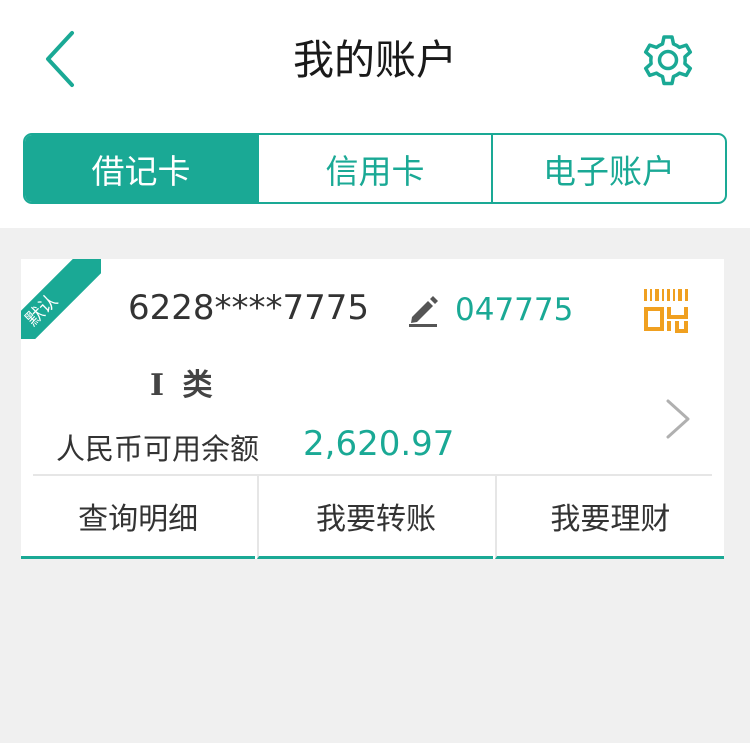 The height and width of the screenshot is (743, 750). I want to click on settings-button, so click(668, 60).